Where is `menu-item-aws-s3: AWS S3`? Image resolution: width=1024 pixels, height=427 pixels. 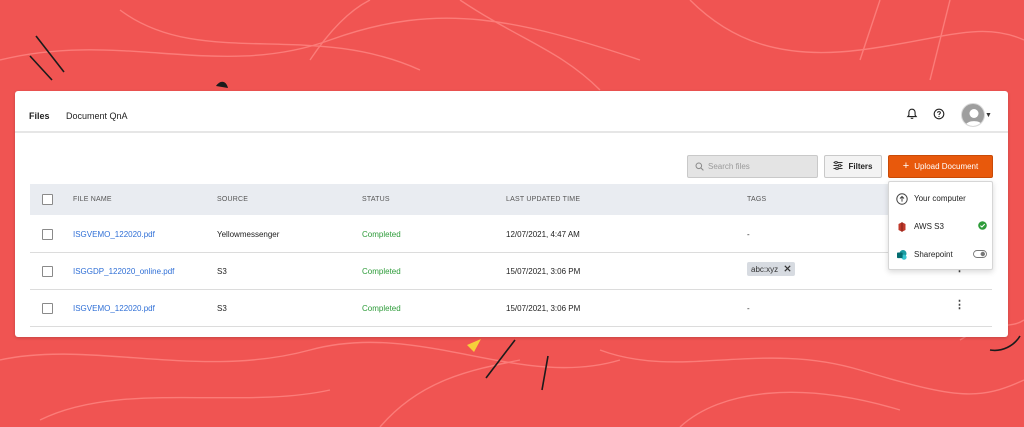
menu-item-aws-s3: AWS S3 is located at coordinates (941, 226).